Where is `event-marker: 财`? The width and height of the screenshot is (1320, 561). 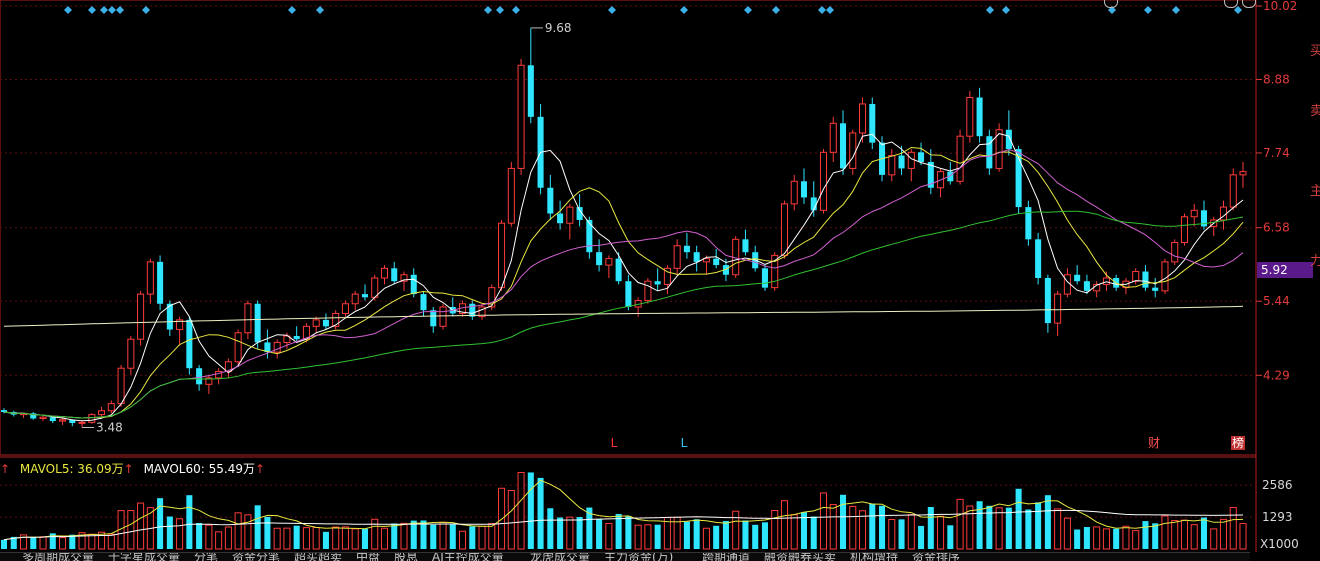 event-marker: 财 is located at coordinates (1154, 443).